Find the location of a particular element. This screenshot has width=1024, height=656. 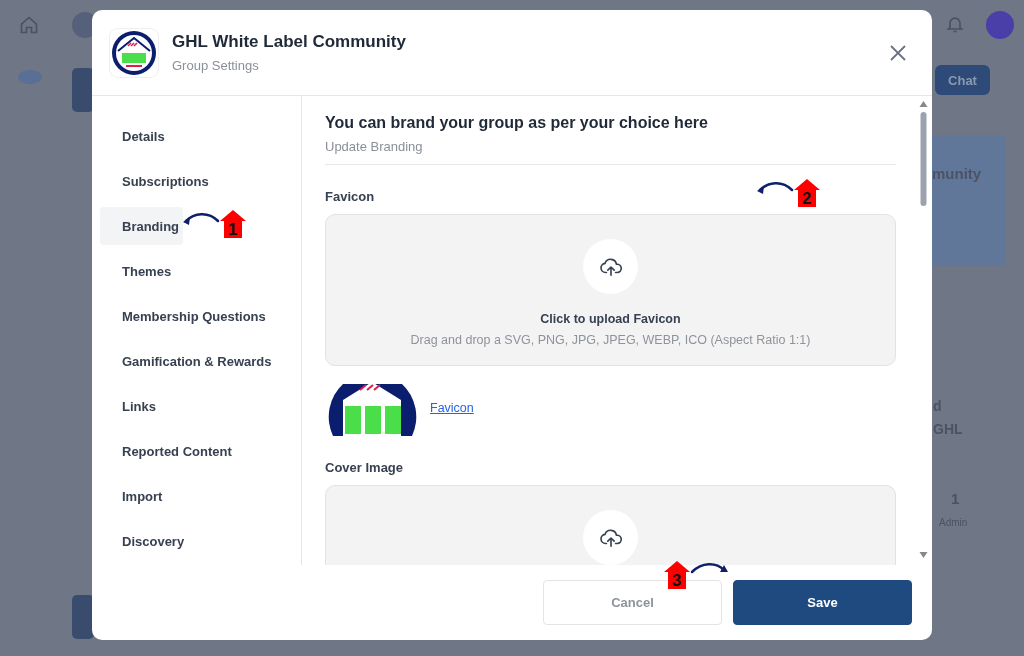

section-label: Favicon is located at coordinates (350, 196).